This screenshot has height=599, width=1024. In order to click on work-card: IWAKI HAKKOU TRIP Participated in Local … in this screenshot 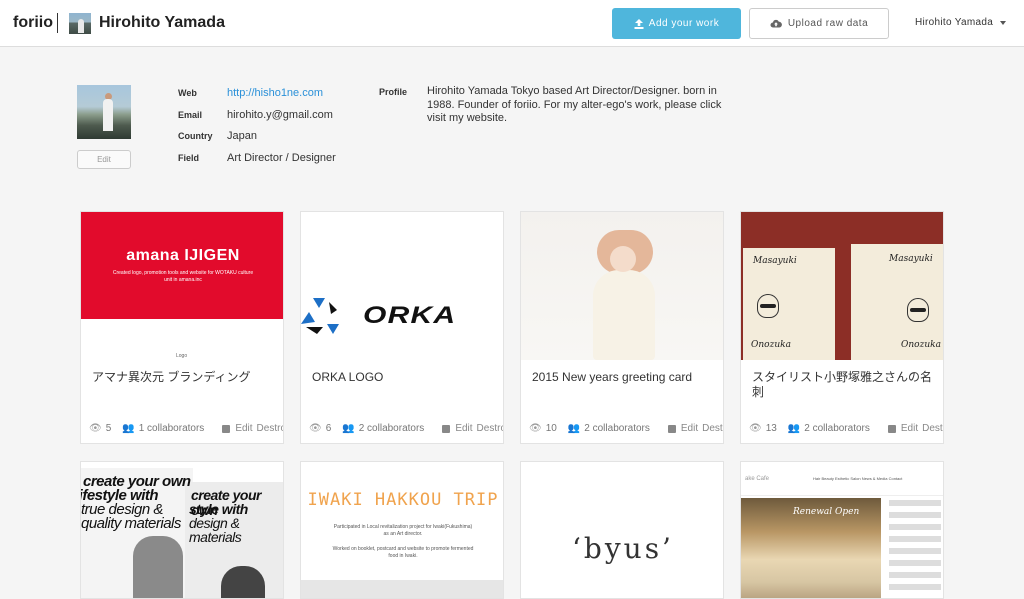, I will do `click(402, 530)`.